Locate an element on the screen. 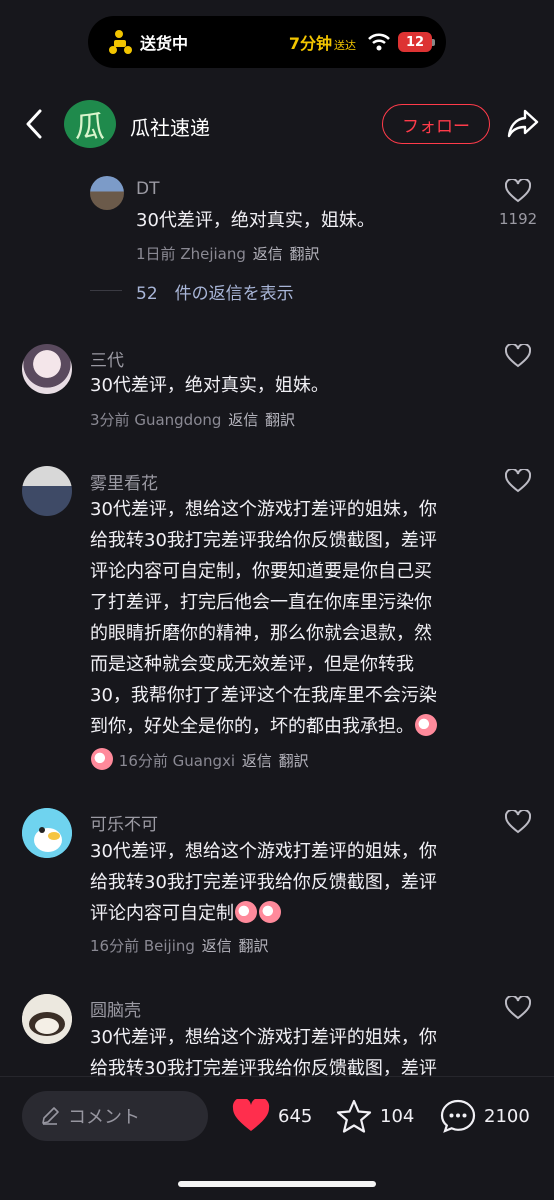 This screenshot has width=554, height=1200. comment-input: コメント is located at coordinates (115, 1116).